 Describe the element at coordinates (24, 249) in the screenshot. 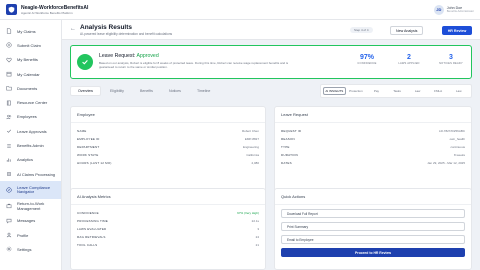

I see `sidebar-item-label: Settings` at that location.